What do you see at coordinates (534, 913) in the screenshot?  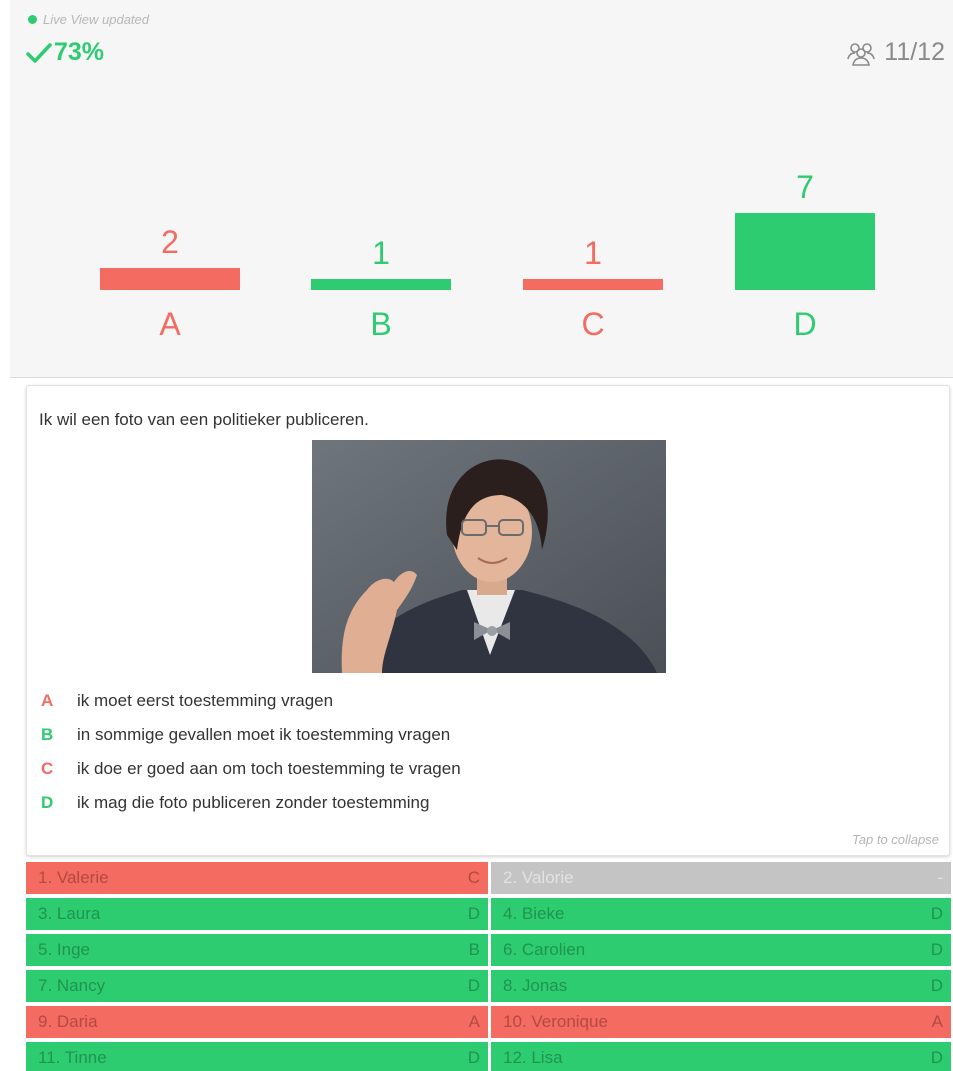 I see `student-name: 4. Bieke` at bounding box center [534, 913].